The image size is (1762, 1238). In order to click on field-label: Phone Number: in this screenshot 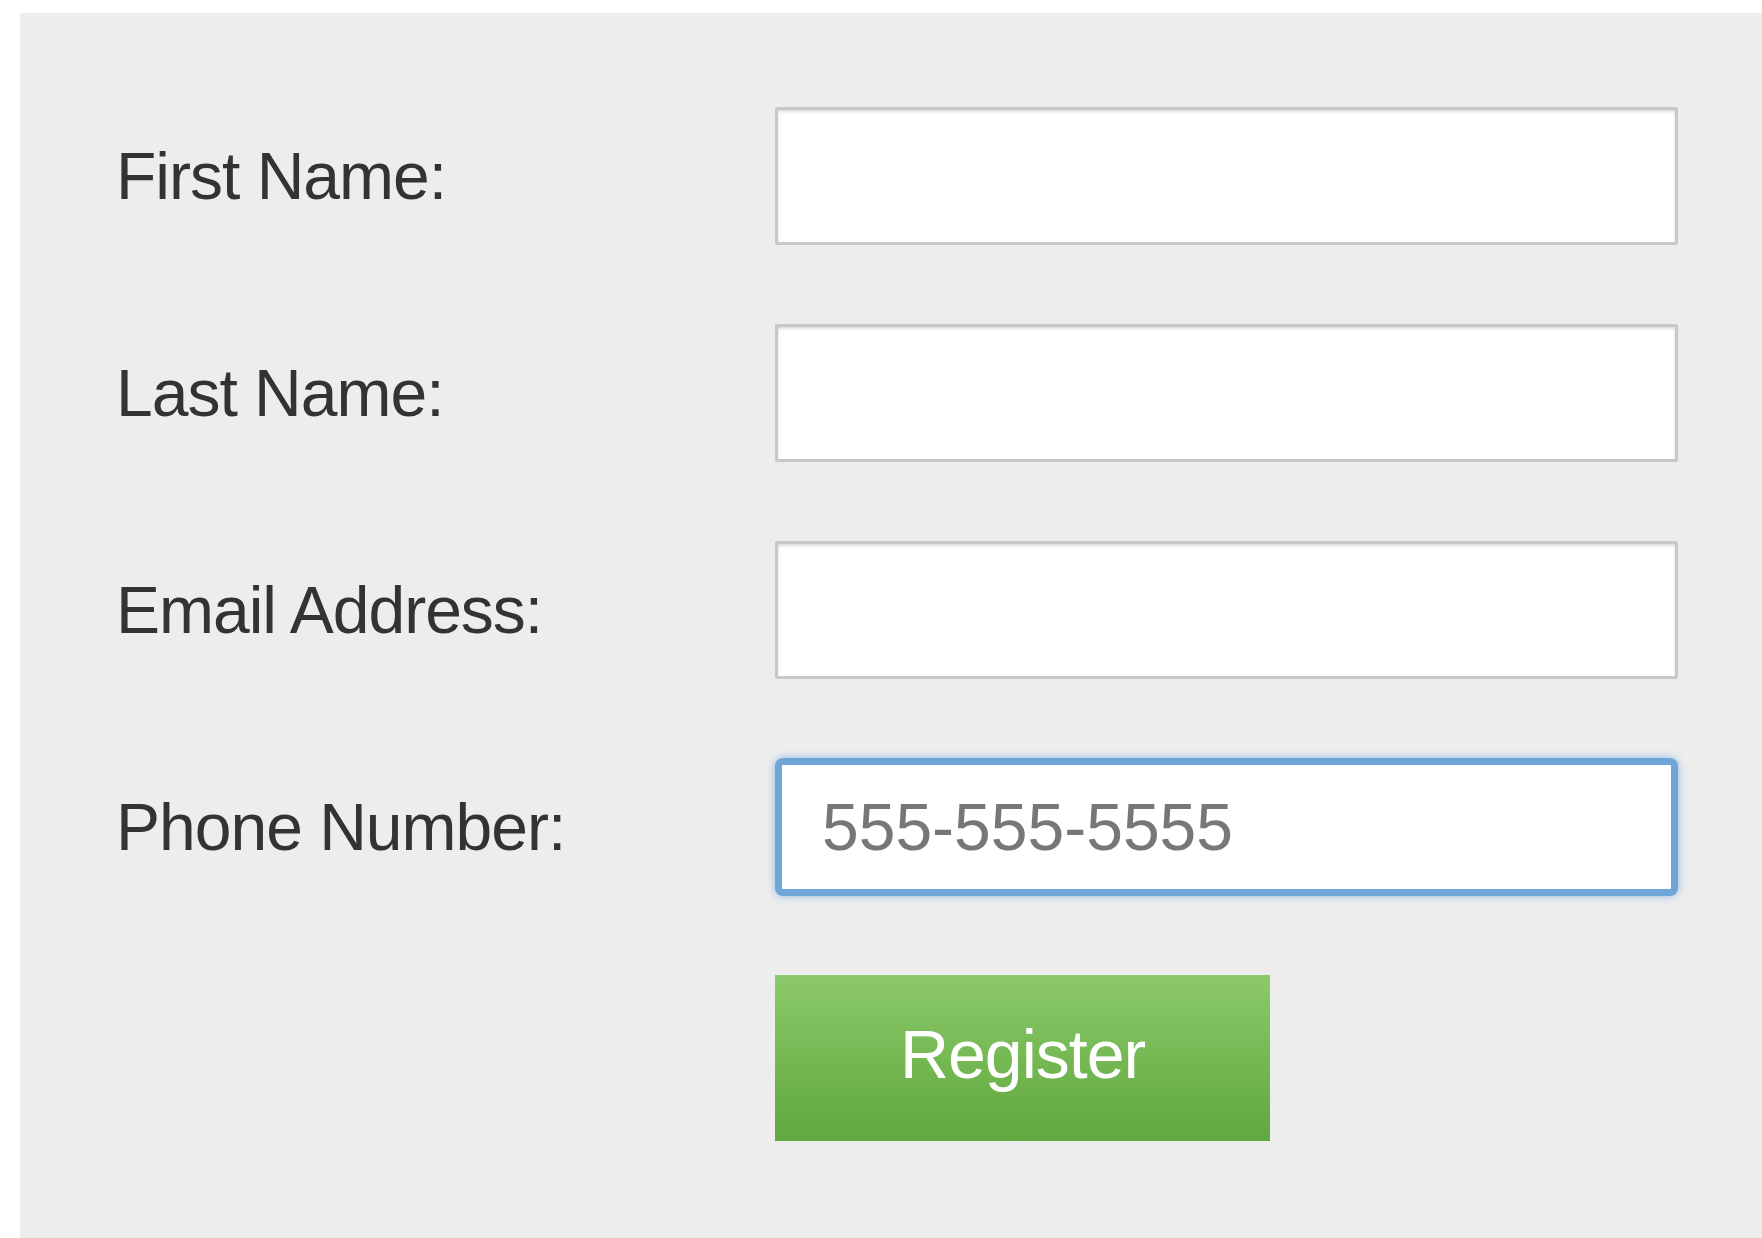, I will do `click(341, 827)`.